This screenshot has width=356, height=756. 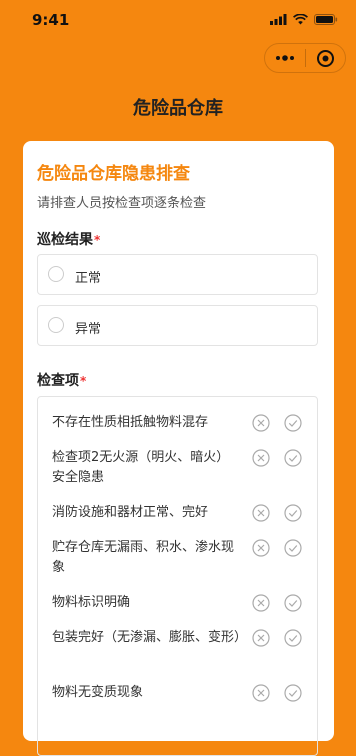 I want to click on result-section-label: 巡检结果*, so click(x=68, y=239).